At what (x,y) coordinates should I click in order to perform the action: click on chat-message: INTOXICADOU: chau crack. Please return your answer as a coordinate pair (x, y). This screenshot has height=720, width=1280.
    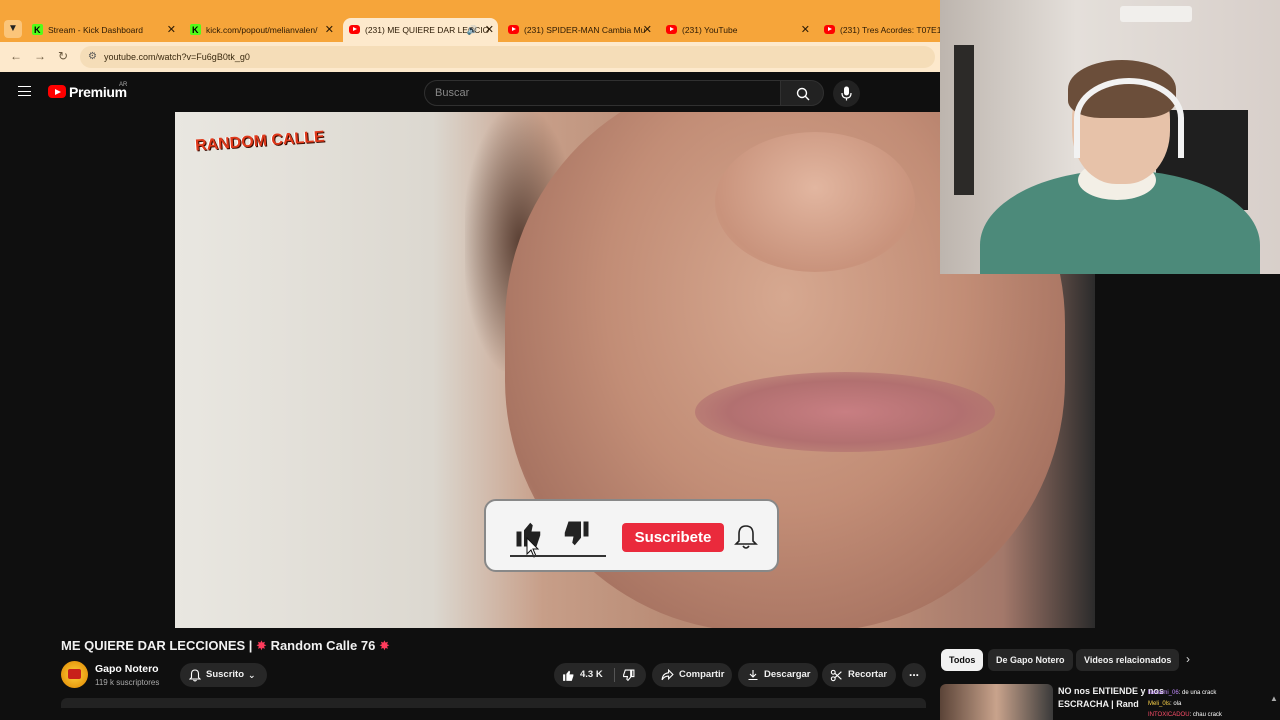
    Looking at the image, I should click on (1185, 715).